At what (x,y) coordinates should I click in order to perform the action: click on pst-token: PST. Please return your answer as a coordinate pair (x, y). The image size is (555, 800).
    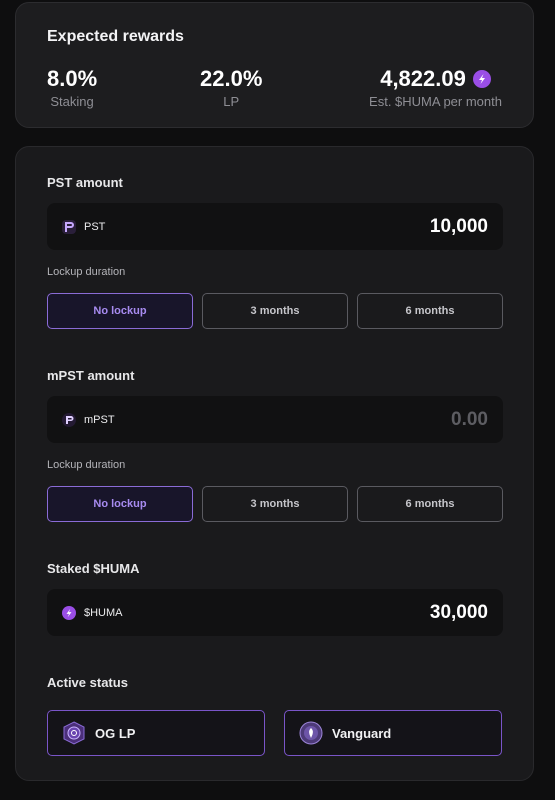
    Looking at the image, I should click on (76, 226).